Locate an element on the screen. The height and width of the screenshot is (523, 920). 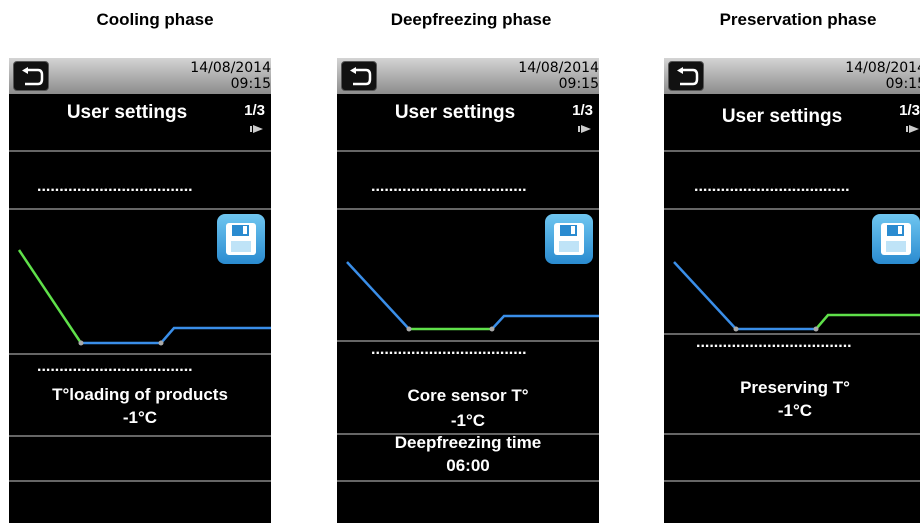
time-label: Deepfreezing time is located at coordinates (468, 442).